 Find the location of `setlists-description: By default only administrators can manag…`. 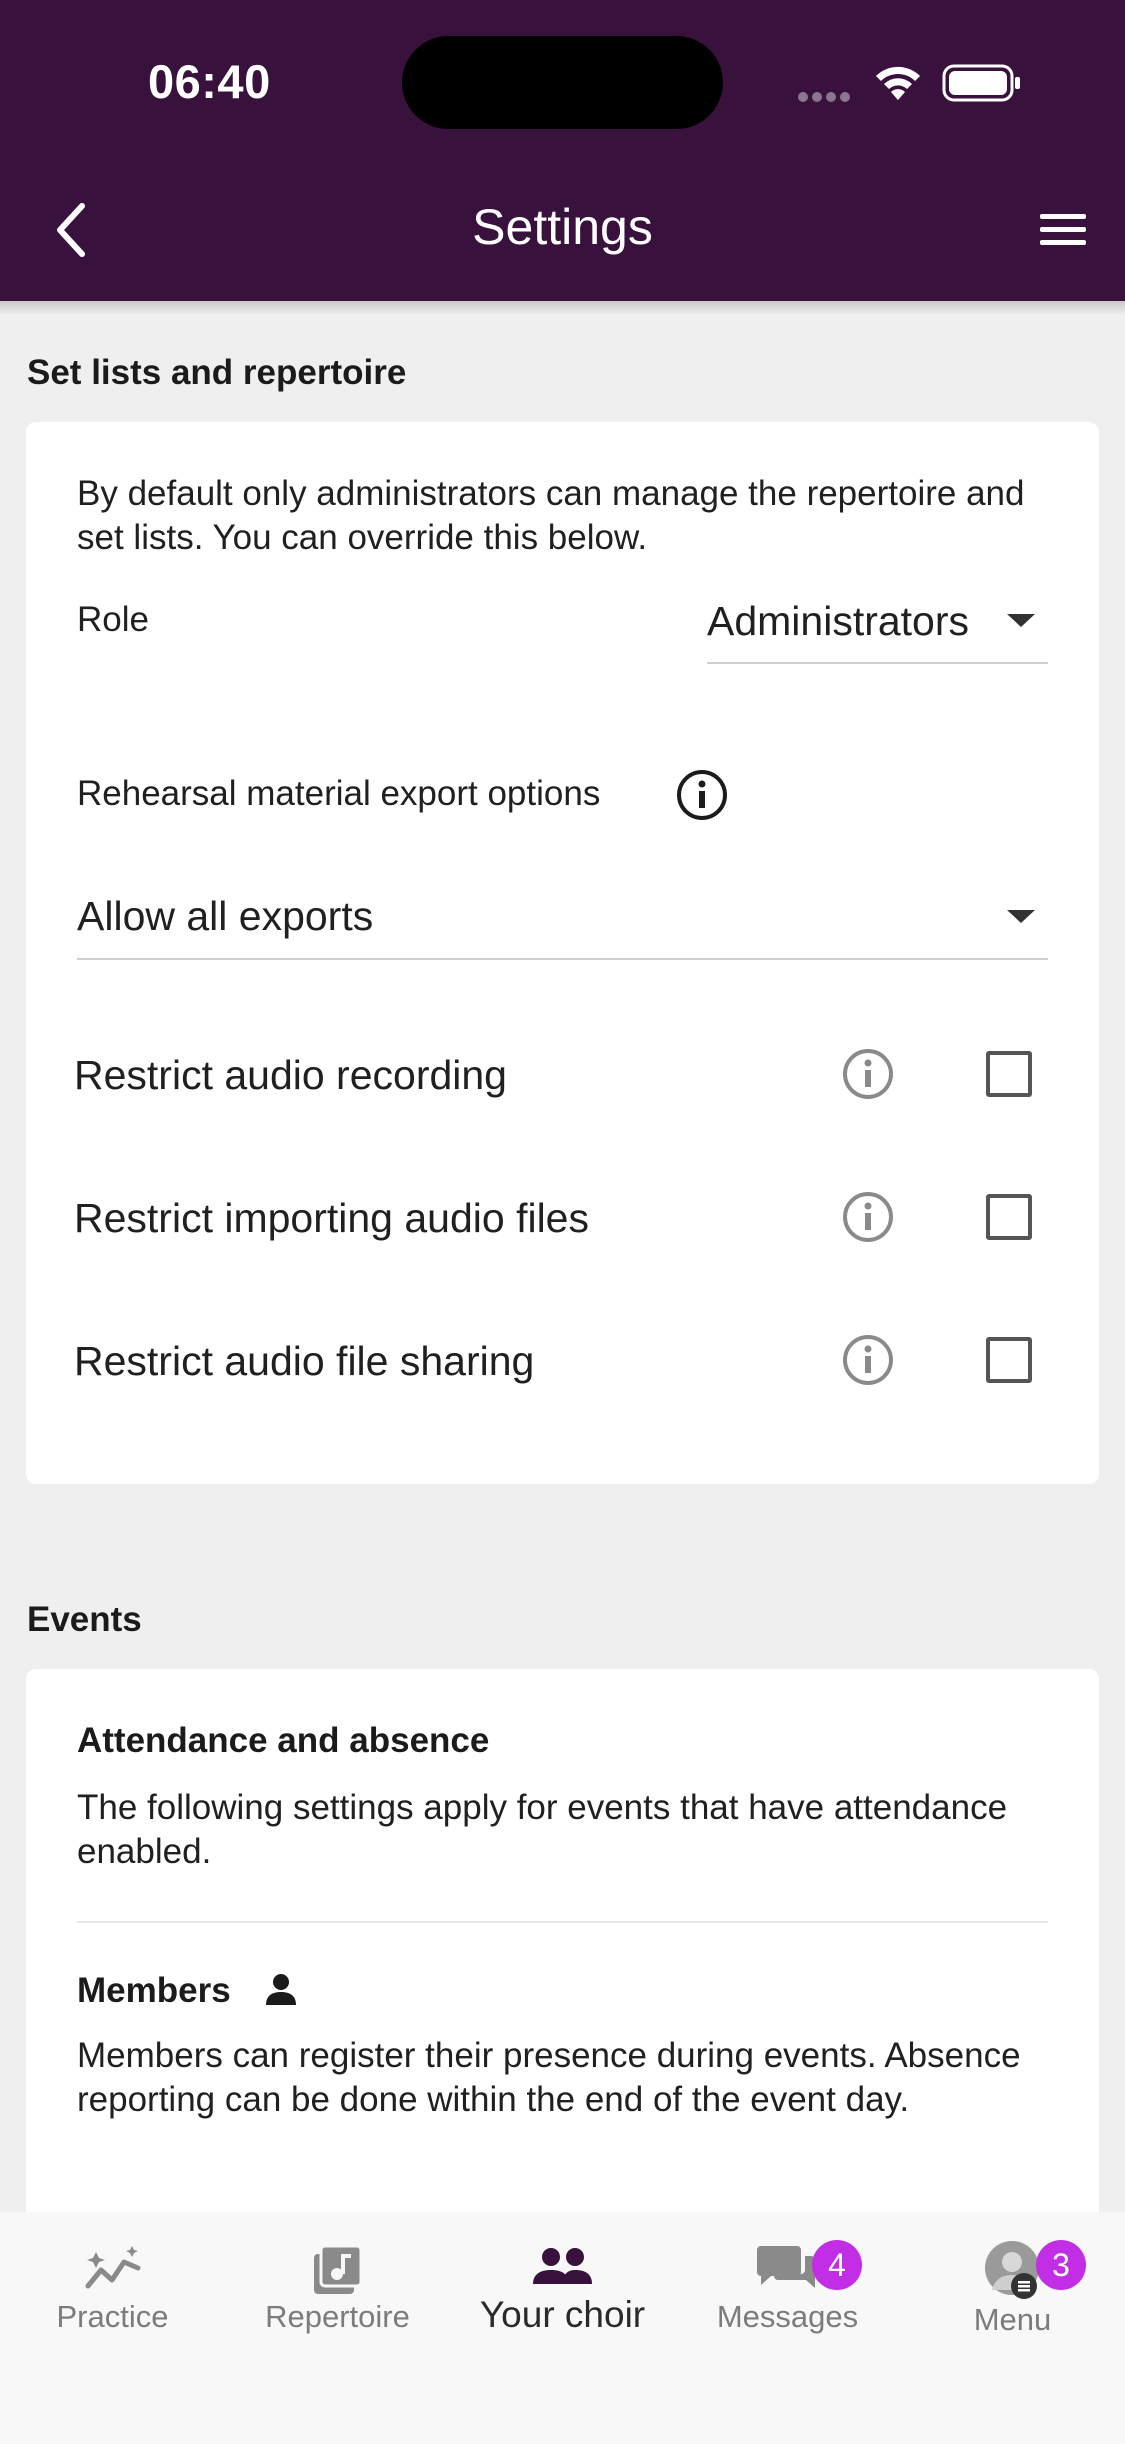

setlists-description: By default only administrators can manag… is located at coordinates (551, 515).